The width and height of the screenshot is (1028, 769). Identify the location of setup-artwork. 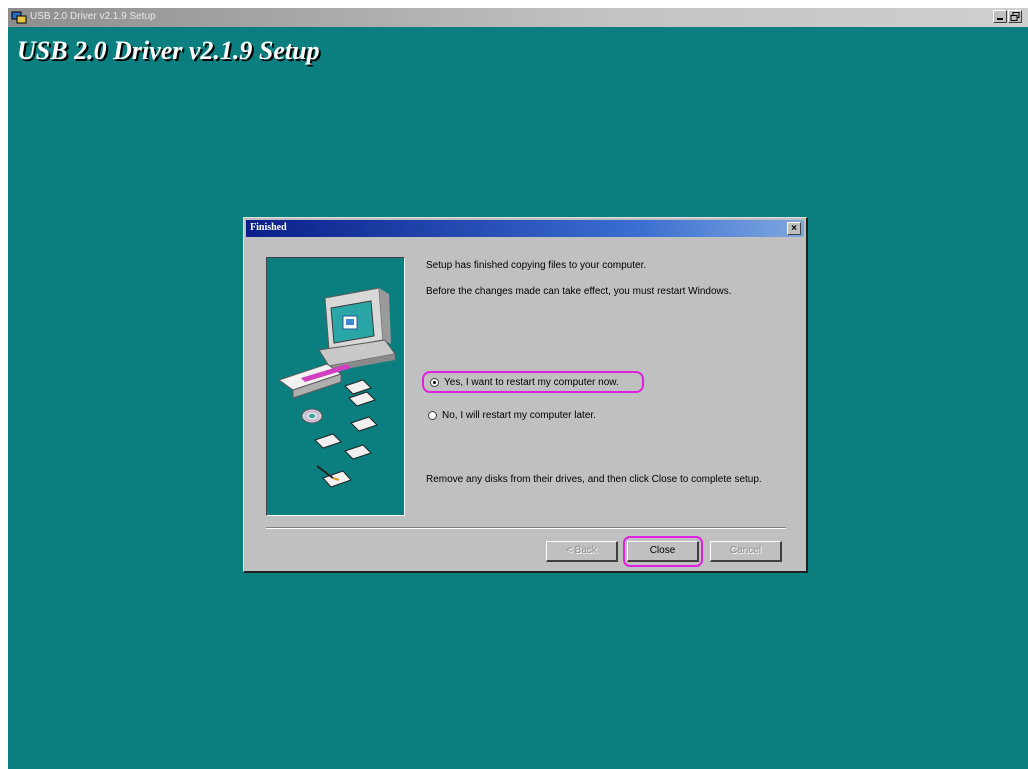
(336, 387).